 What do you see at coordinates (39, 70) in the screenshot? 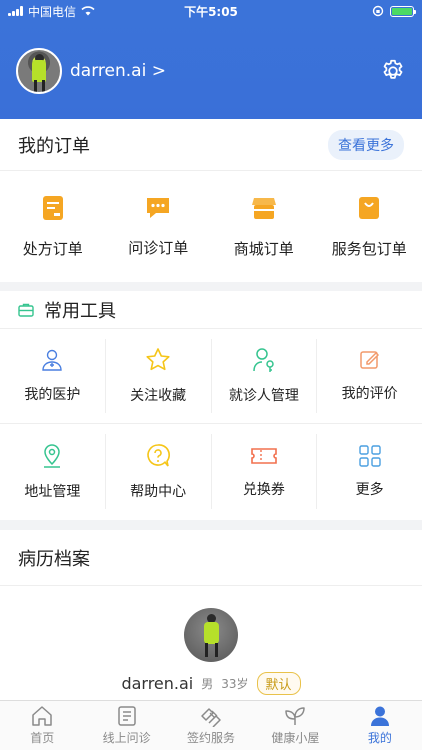
I see `avatar` at bounding box center [39, 70].